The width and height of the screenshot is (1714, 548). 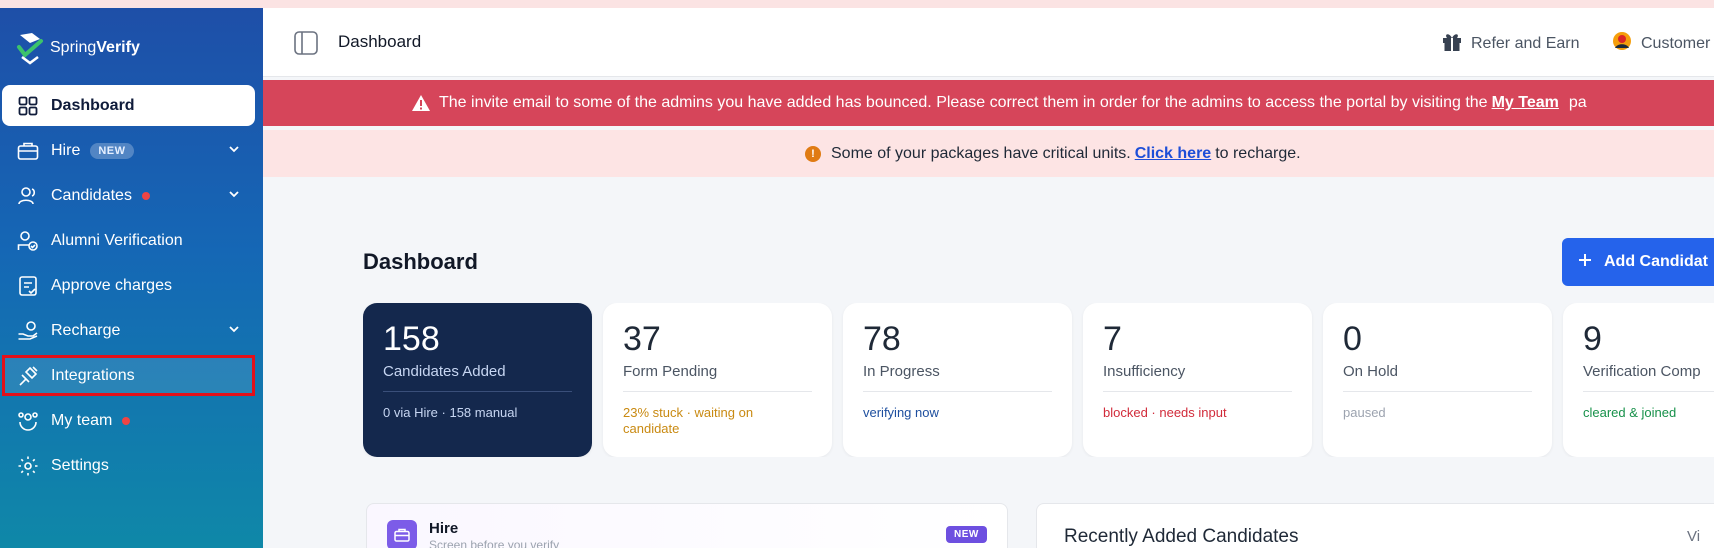 What do you see at coordinates (1375, 525) in the screenshot?
I see `recent-candidates-card: Recently Added Candidates Vi` at bounding box center [1375, 525].